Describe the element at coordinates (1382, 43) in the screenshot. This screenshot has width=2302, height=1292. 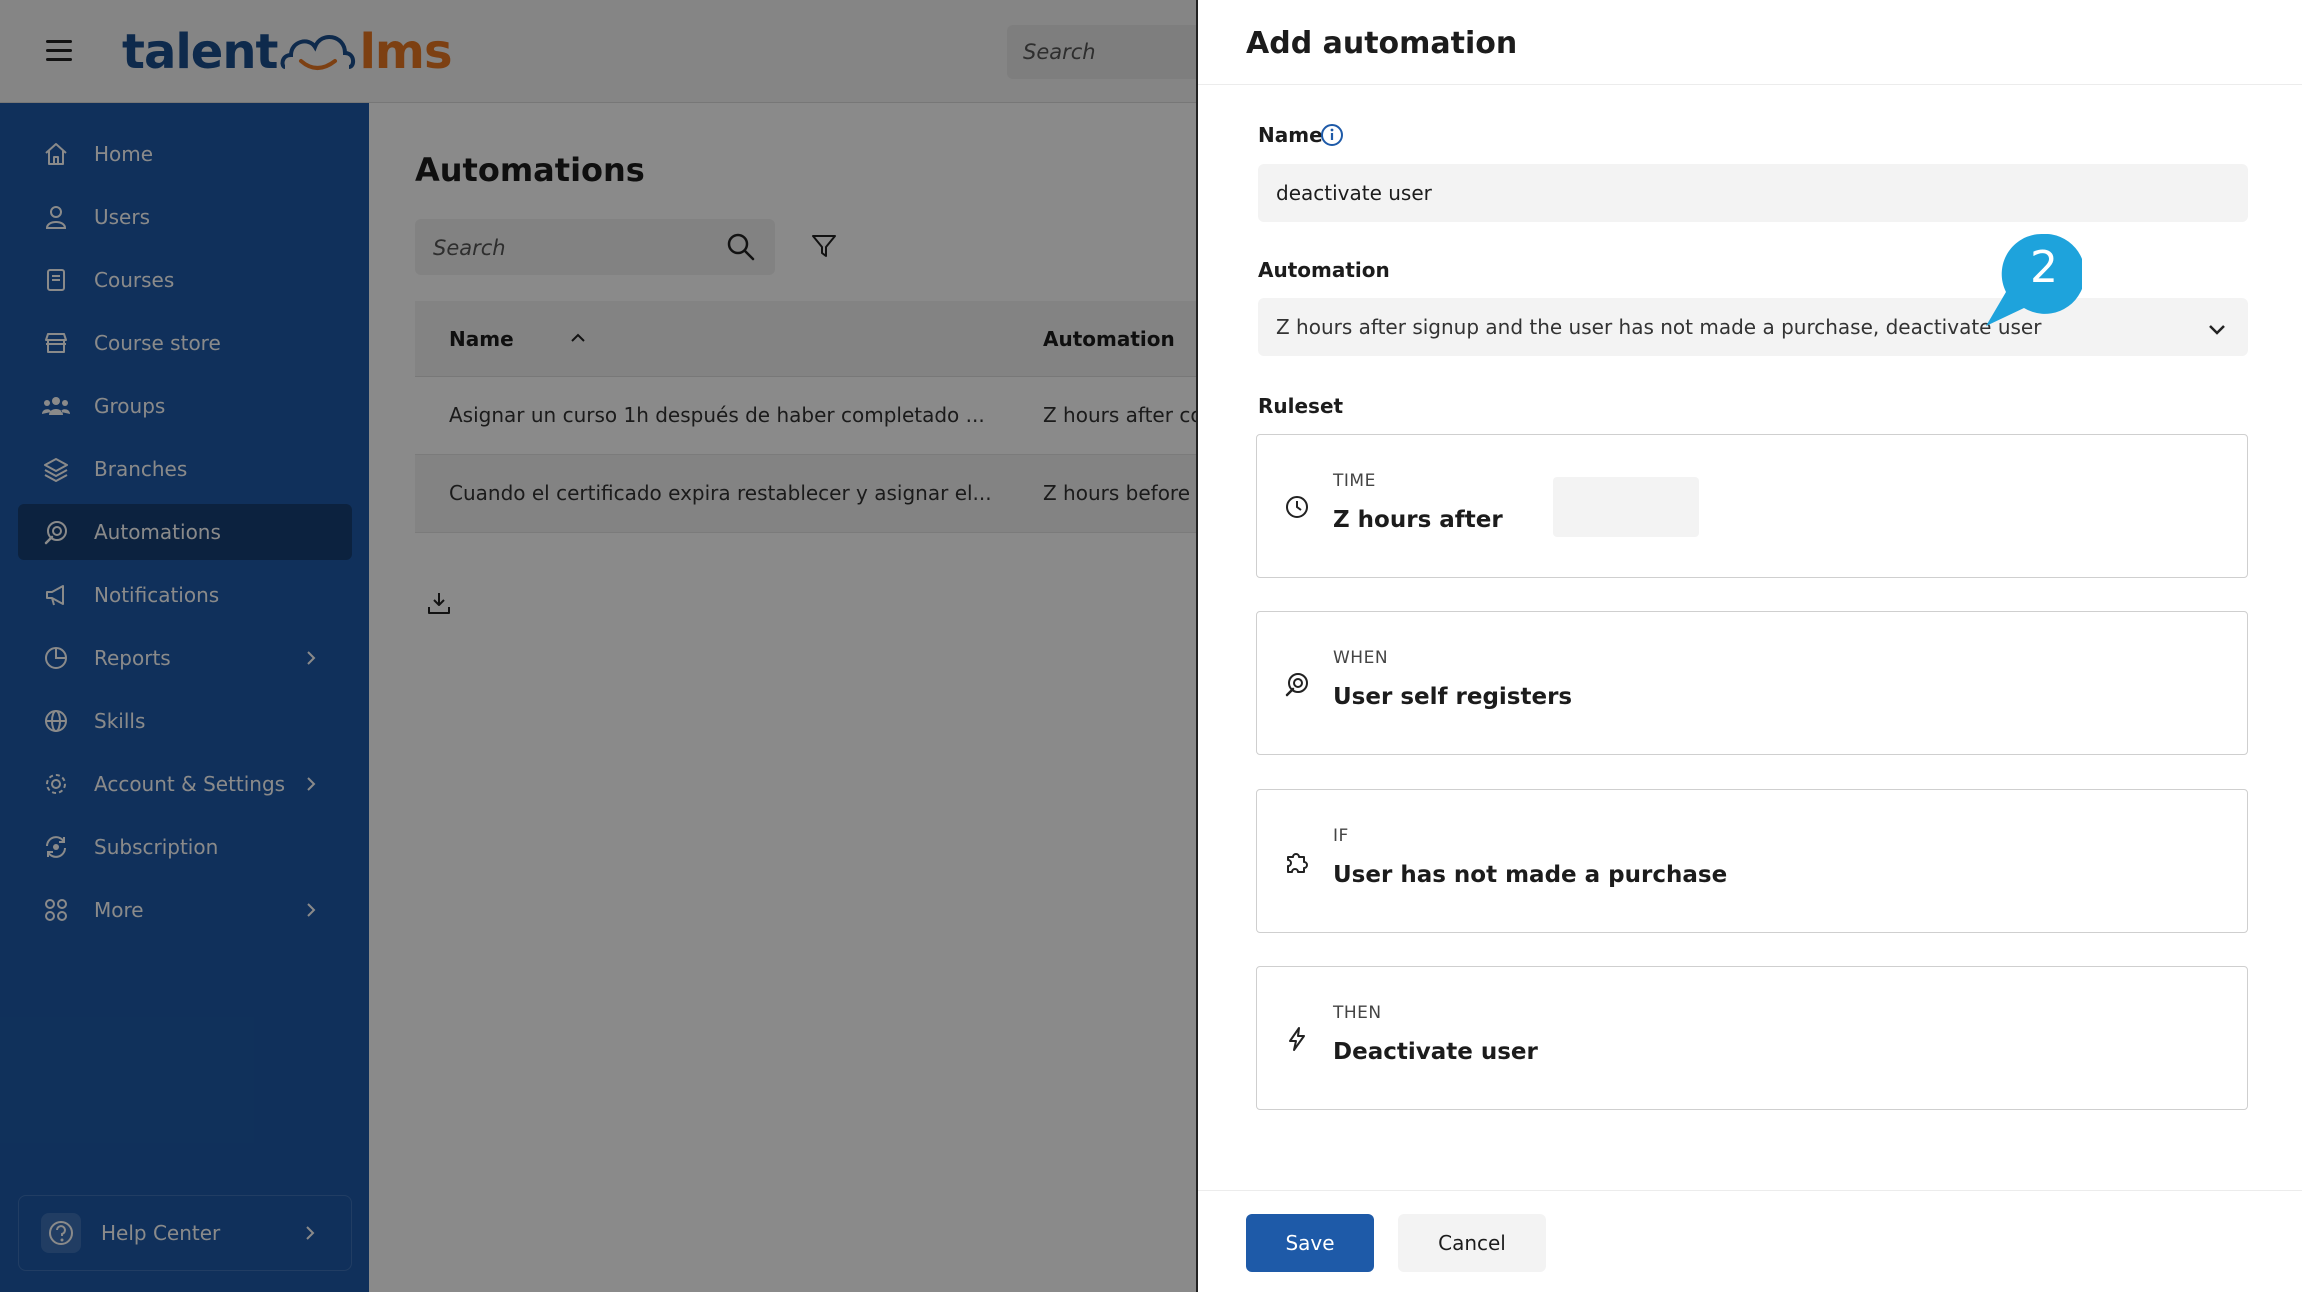
I see `drawer-title: Add automation` at that location.